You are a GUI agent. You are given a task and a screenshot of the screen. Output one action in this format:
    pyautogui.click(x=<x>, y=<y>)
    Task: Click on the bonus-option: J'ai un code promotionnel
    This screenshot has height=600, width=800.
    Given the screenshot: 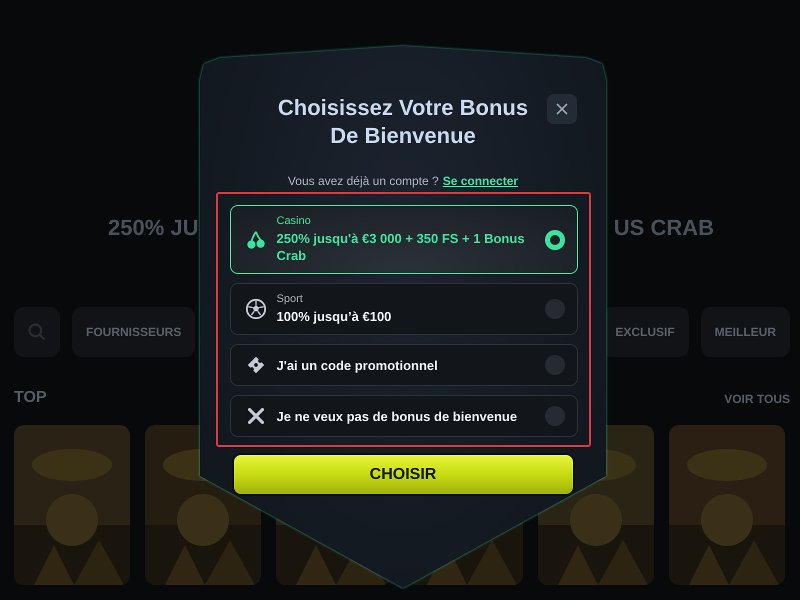 What is the action you would take?
    pyautogui.click(x=404, y=365)
    